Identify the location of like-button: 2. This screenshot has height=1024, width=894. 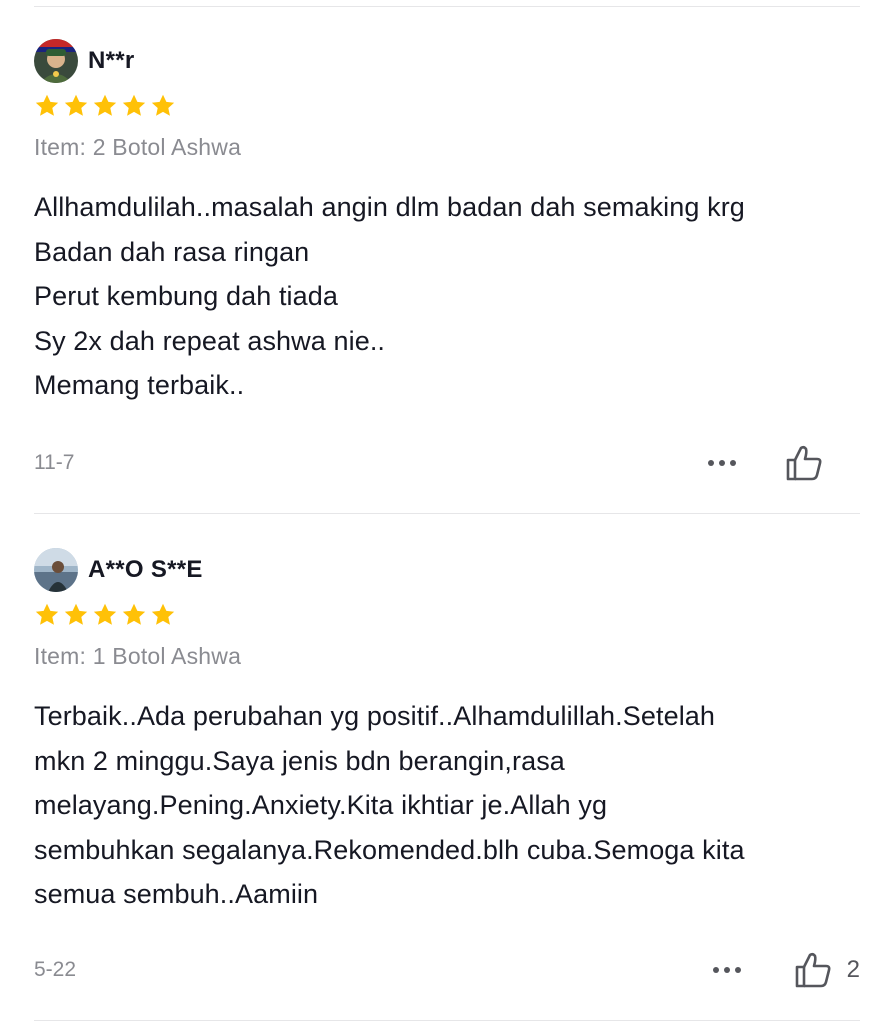
(826, 970).